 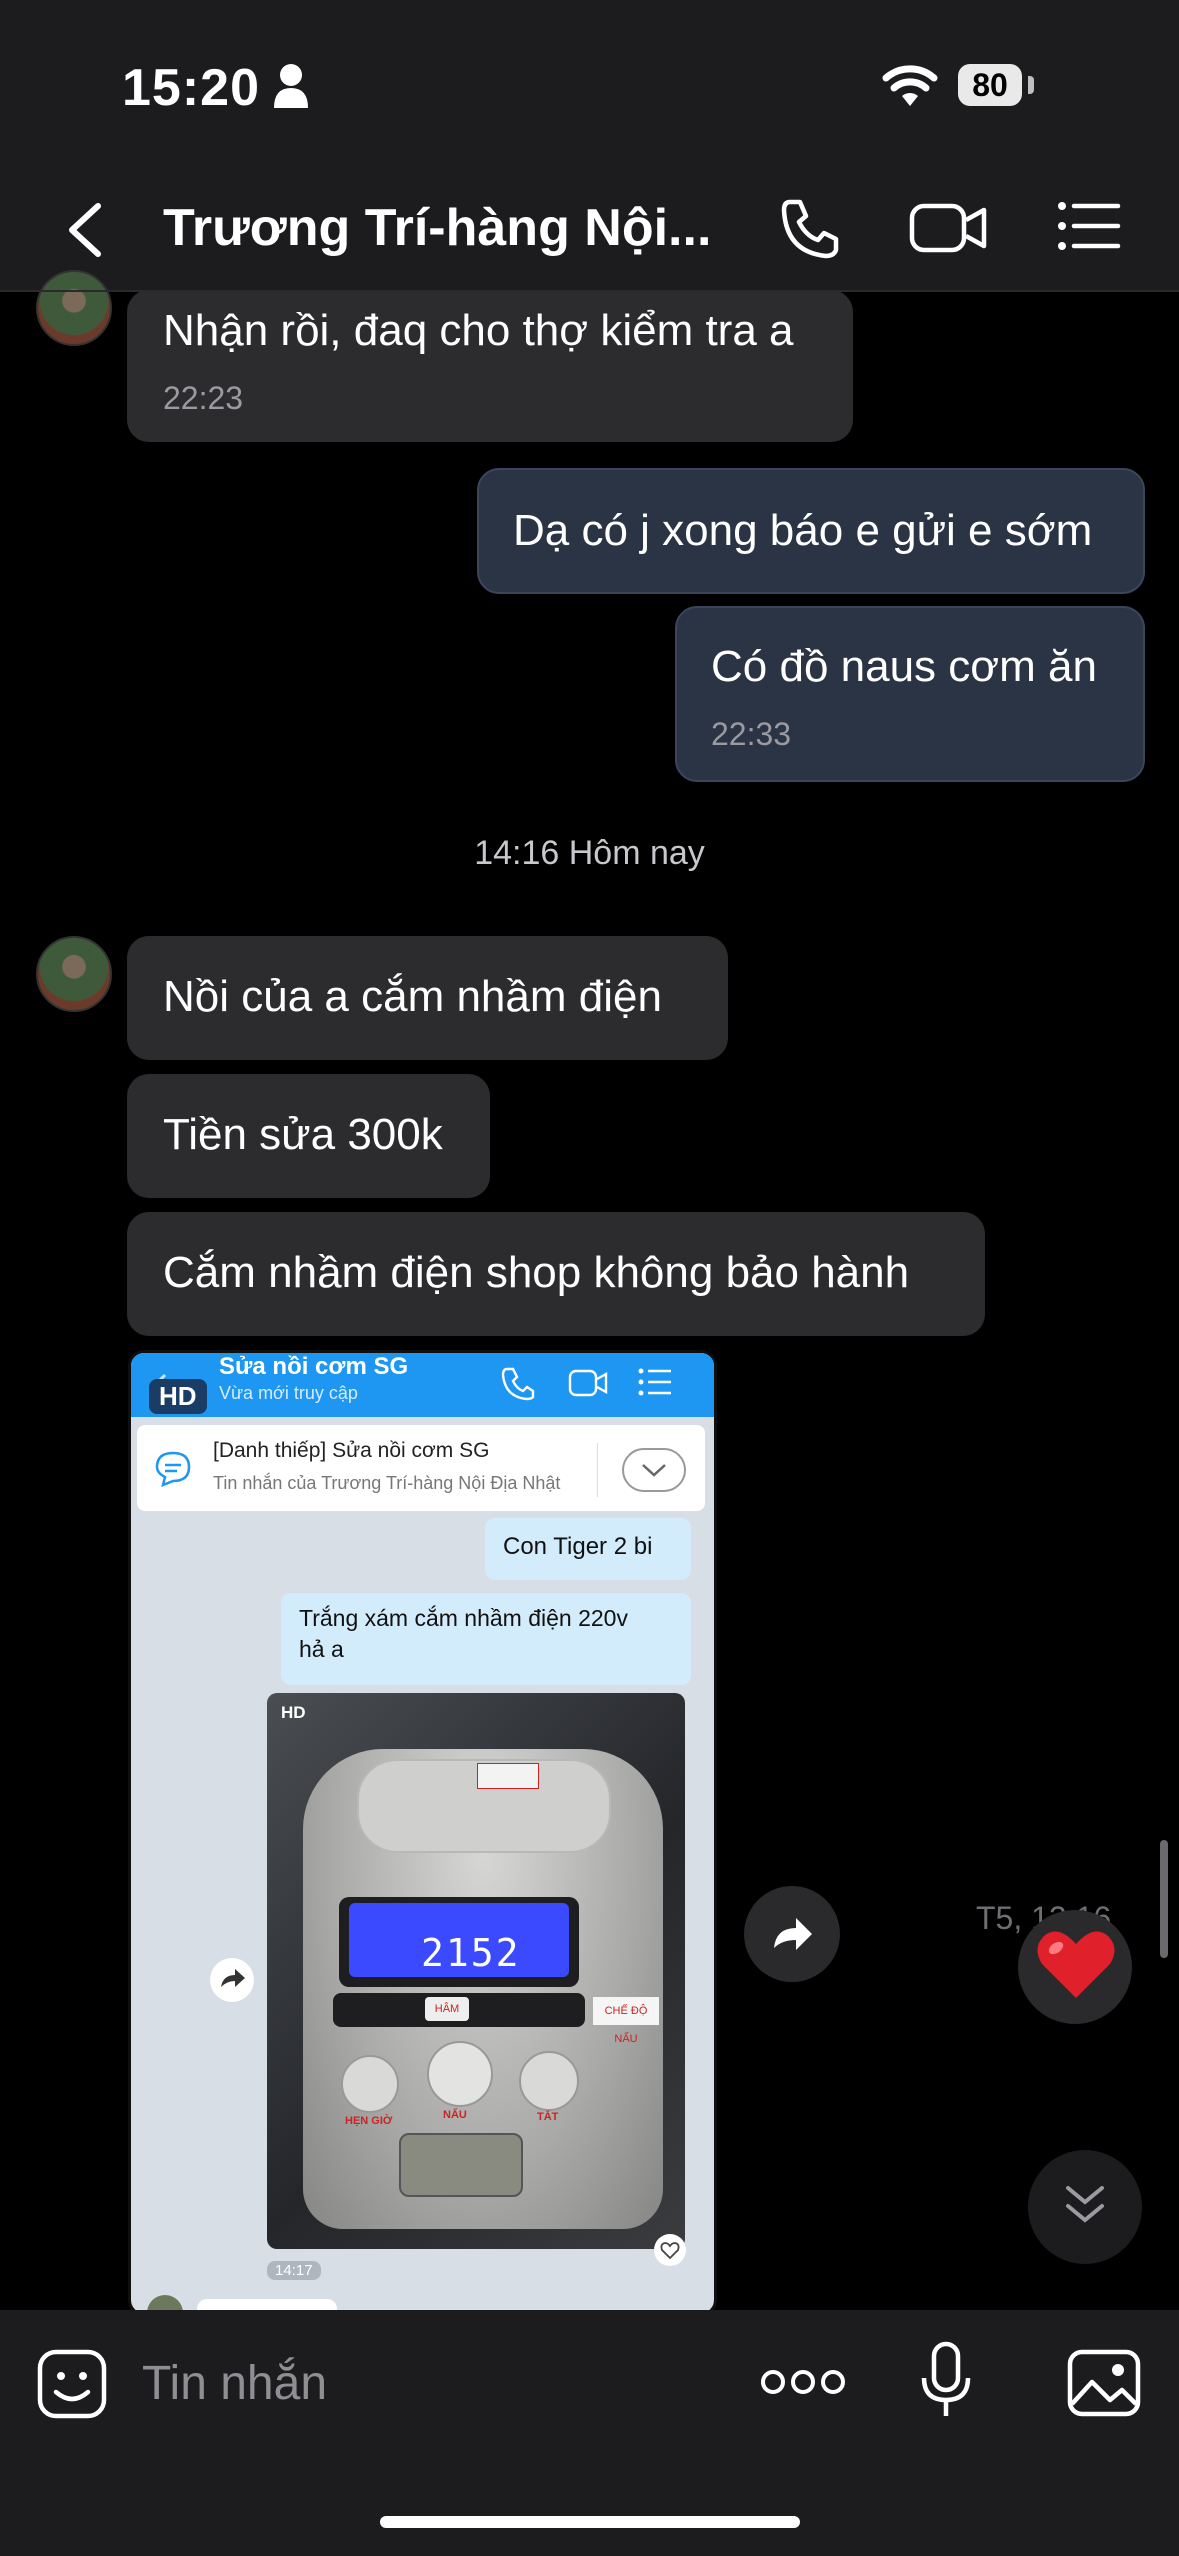 What do you see at coordinates (810, 228) in the screenshot?
I see `phone-icon` at bounding box center [810, 228].